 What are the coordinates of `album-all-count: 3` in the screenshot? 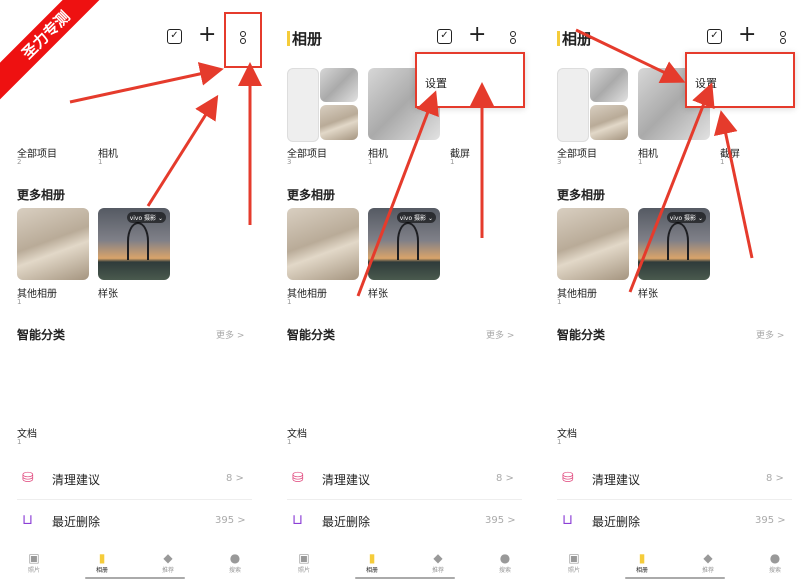 It's located at (559, 162).